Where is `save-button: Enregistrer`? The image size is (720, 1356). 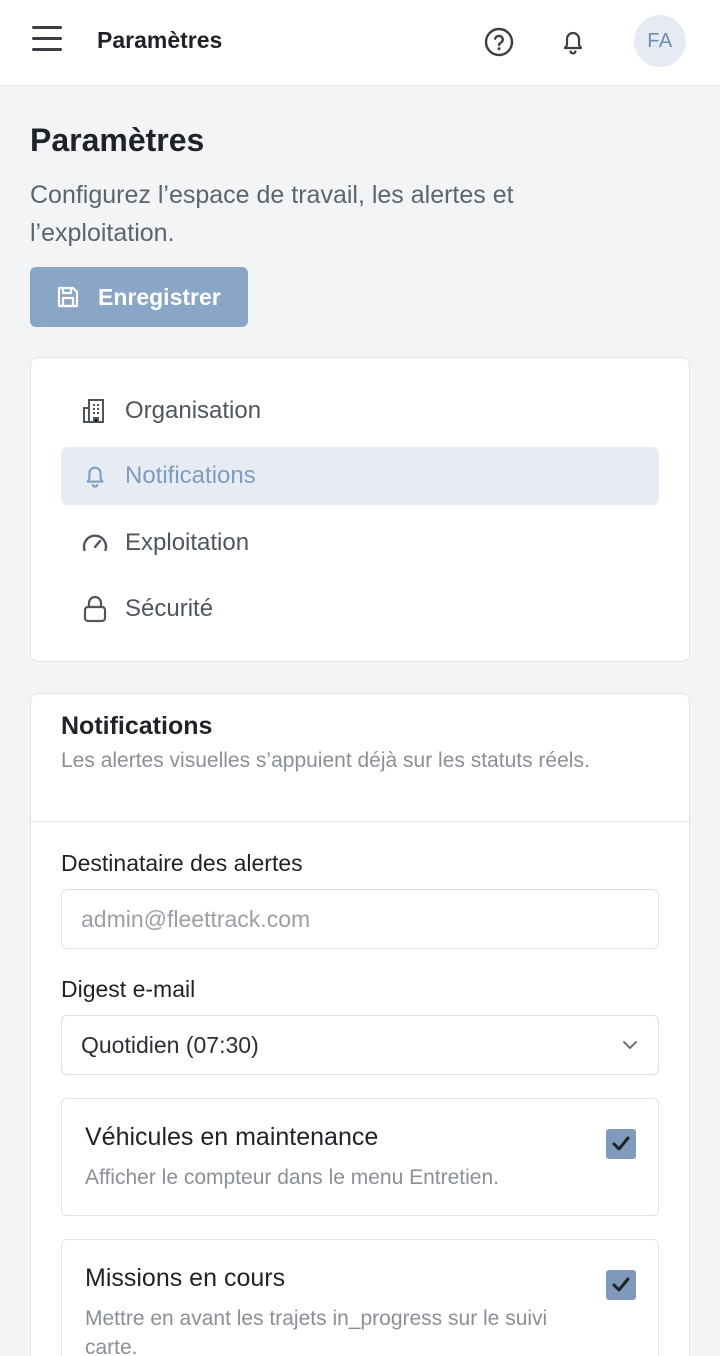
save-button: Enregistrer is located at coordinates (139, 297).